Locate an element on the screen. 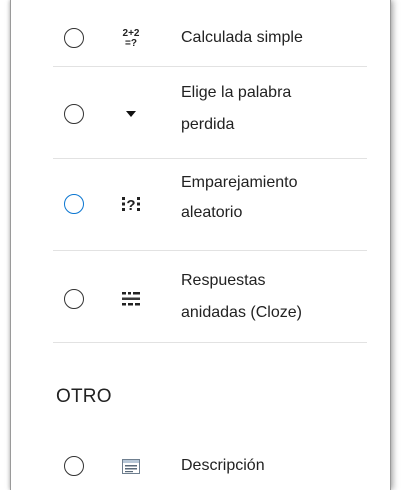 The width and height of the screenshot is (403, 490). option-label-line-1: Respuestas is located at coordinates (223, 280).